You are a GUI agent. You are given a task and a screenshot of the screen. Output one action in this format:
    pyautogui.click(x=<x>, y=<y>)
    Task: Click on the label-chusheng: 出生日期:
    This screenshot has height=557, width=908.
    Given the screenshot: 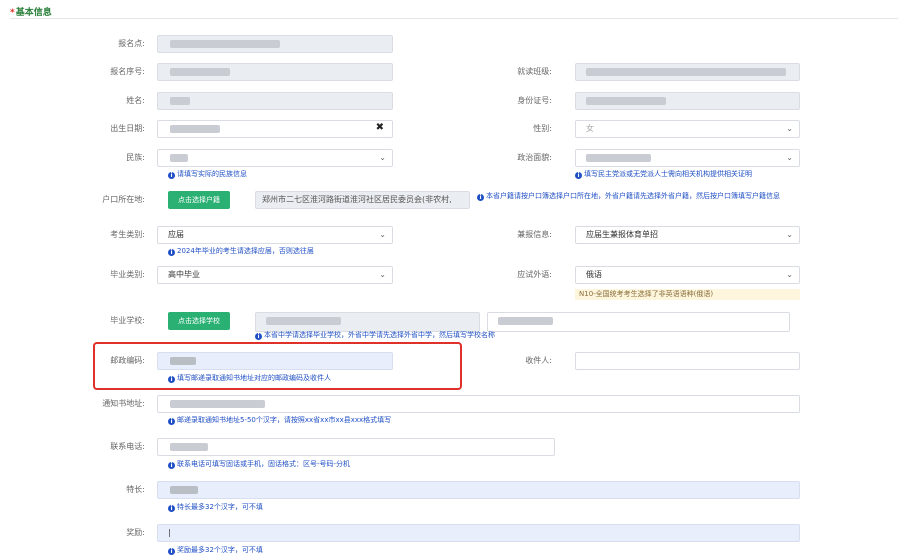 What is the action you would take?
    pyautogui.click(x=127, y=128)
    